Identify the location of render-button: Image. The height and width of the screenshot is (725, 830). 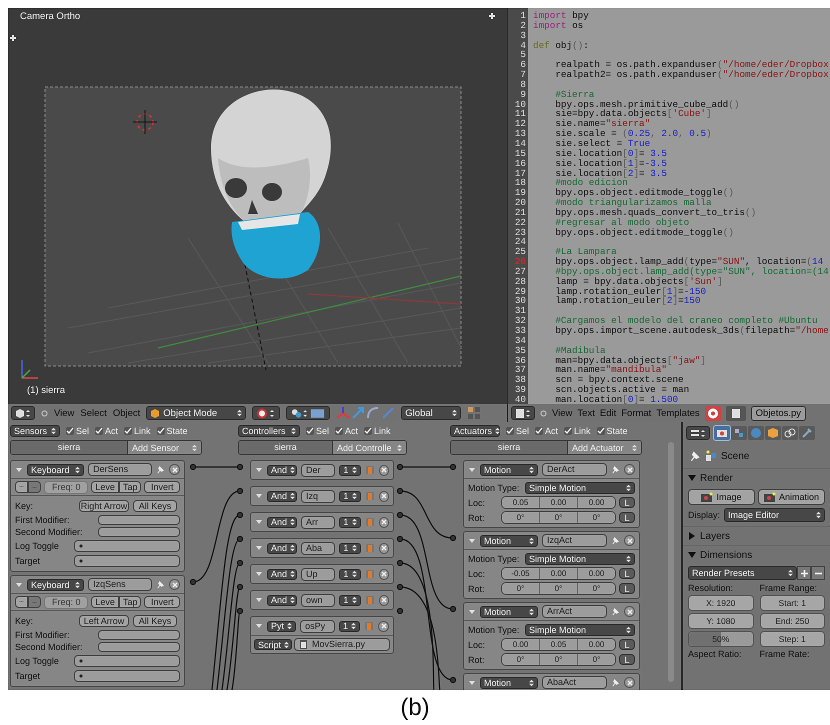
(721, 497).